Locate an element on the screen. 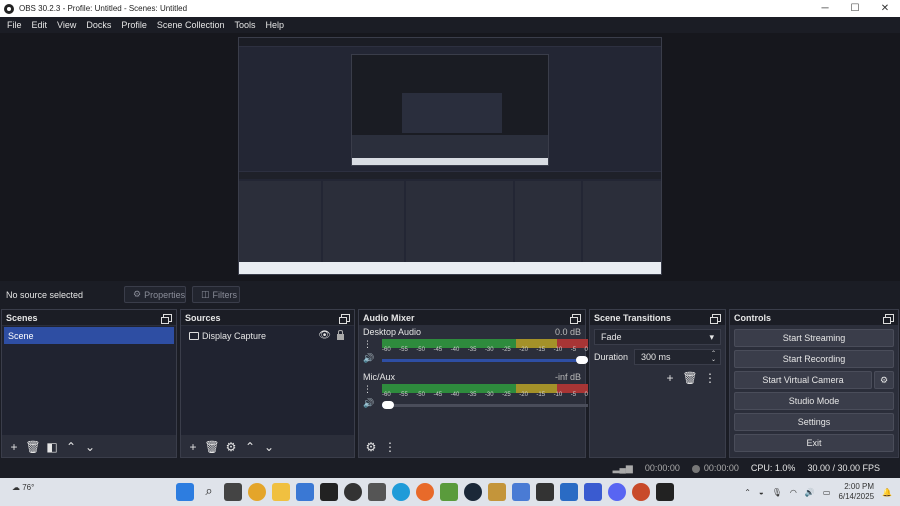 This screenshot has width=900, height=506. obs-taskbar-icon is located at coordinates (353, 492).